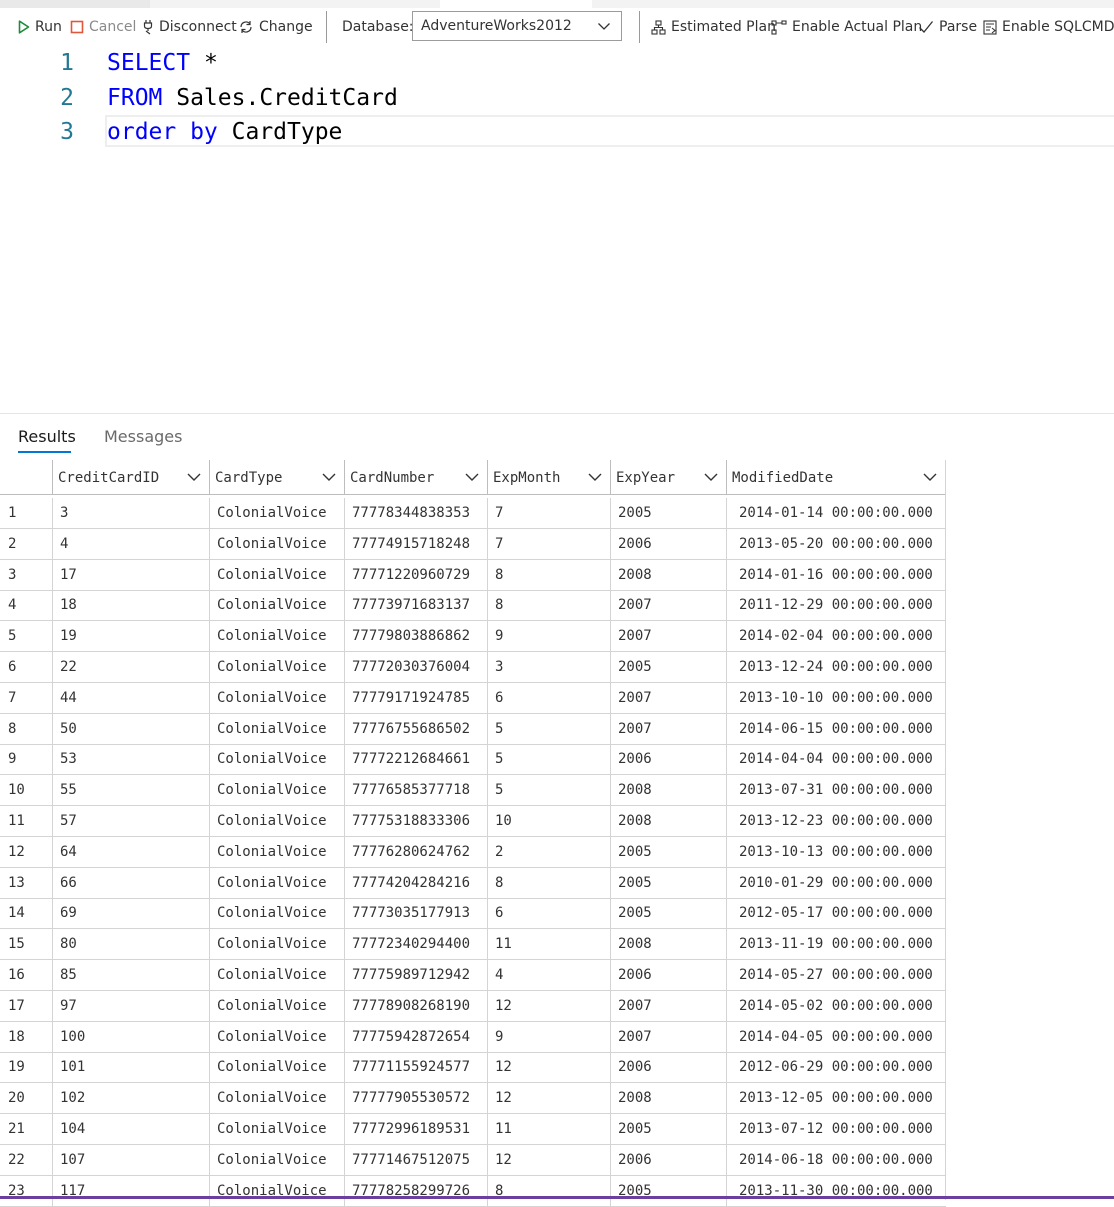 Image resolution: width=1114 pixels, height=1207 pixels. Describe the element at coordinates (26, 883) in the screenshot. I see `row-number-cell: 13` at that location.